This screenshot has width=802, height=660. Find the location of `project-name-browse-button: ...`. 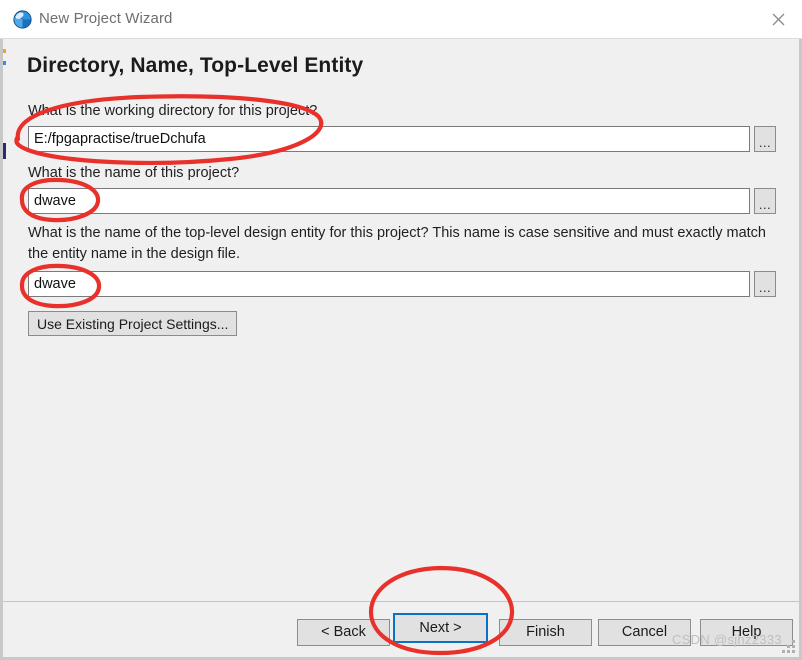

project-name-browse-button: ... is located at coordinates (765, 201).